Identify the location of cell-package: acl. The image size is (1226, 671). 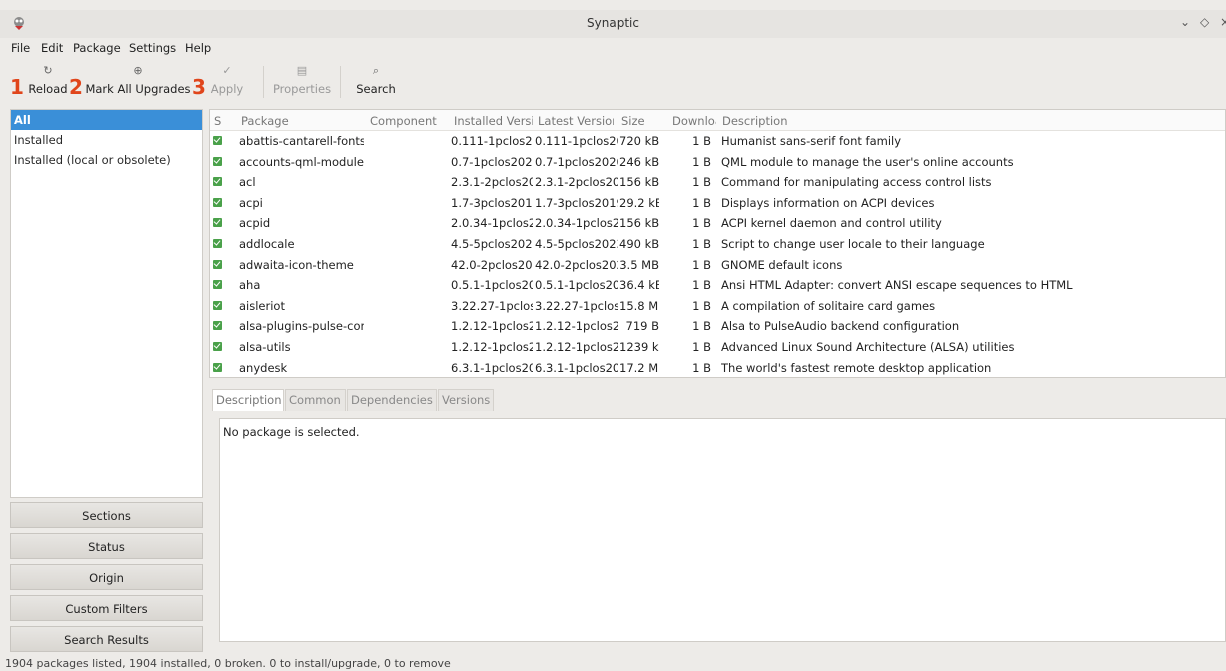
(247, 182).